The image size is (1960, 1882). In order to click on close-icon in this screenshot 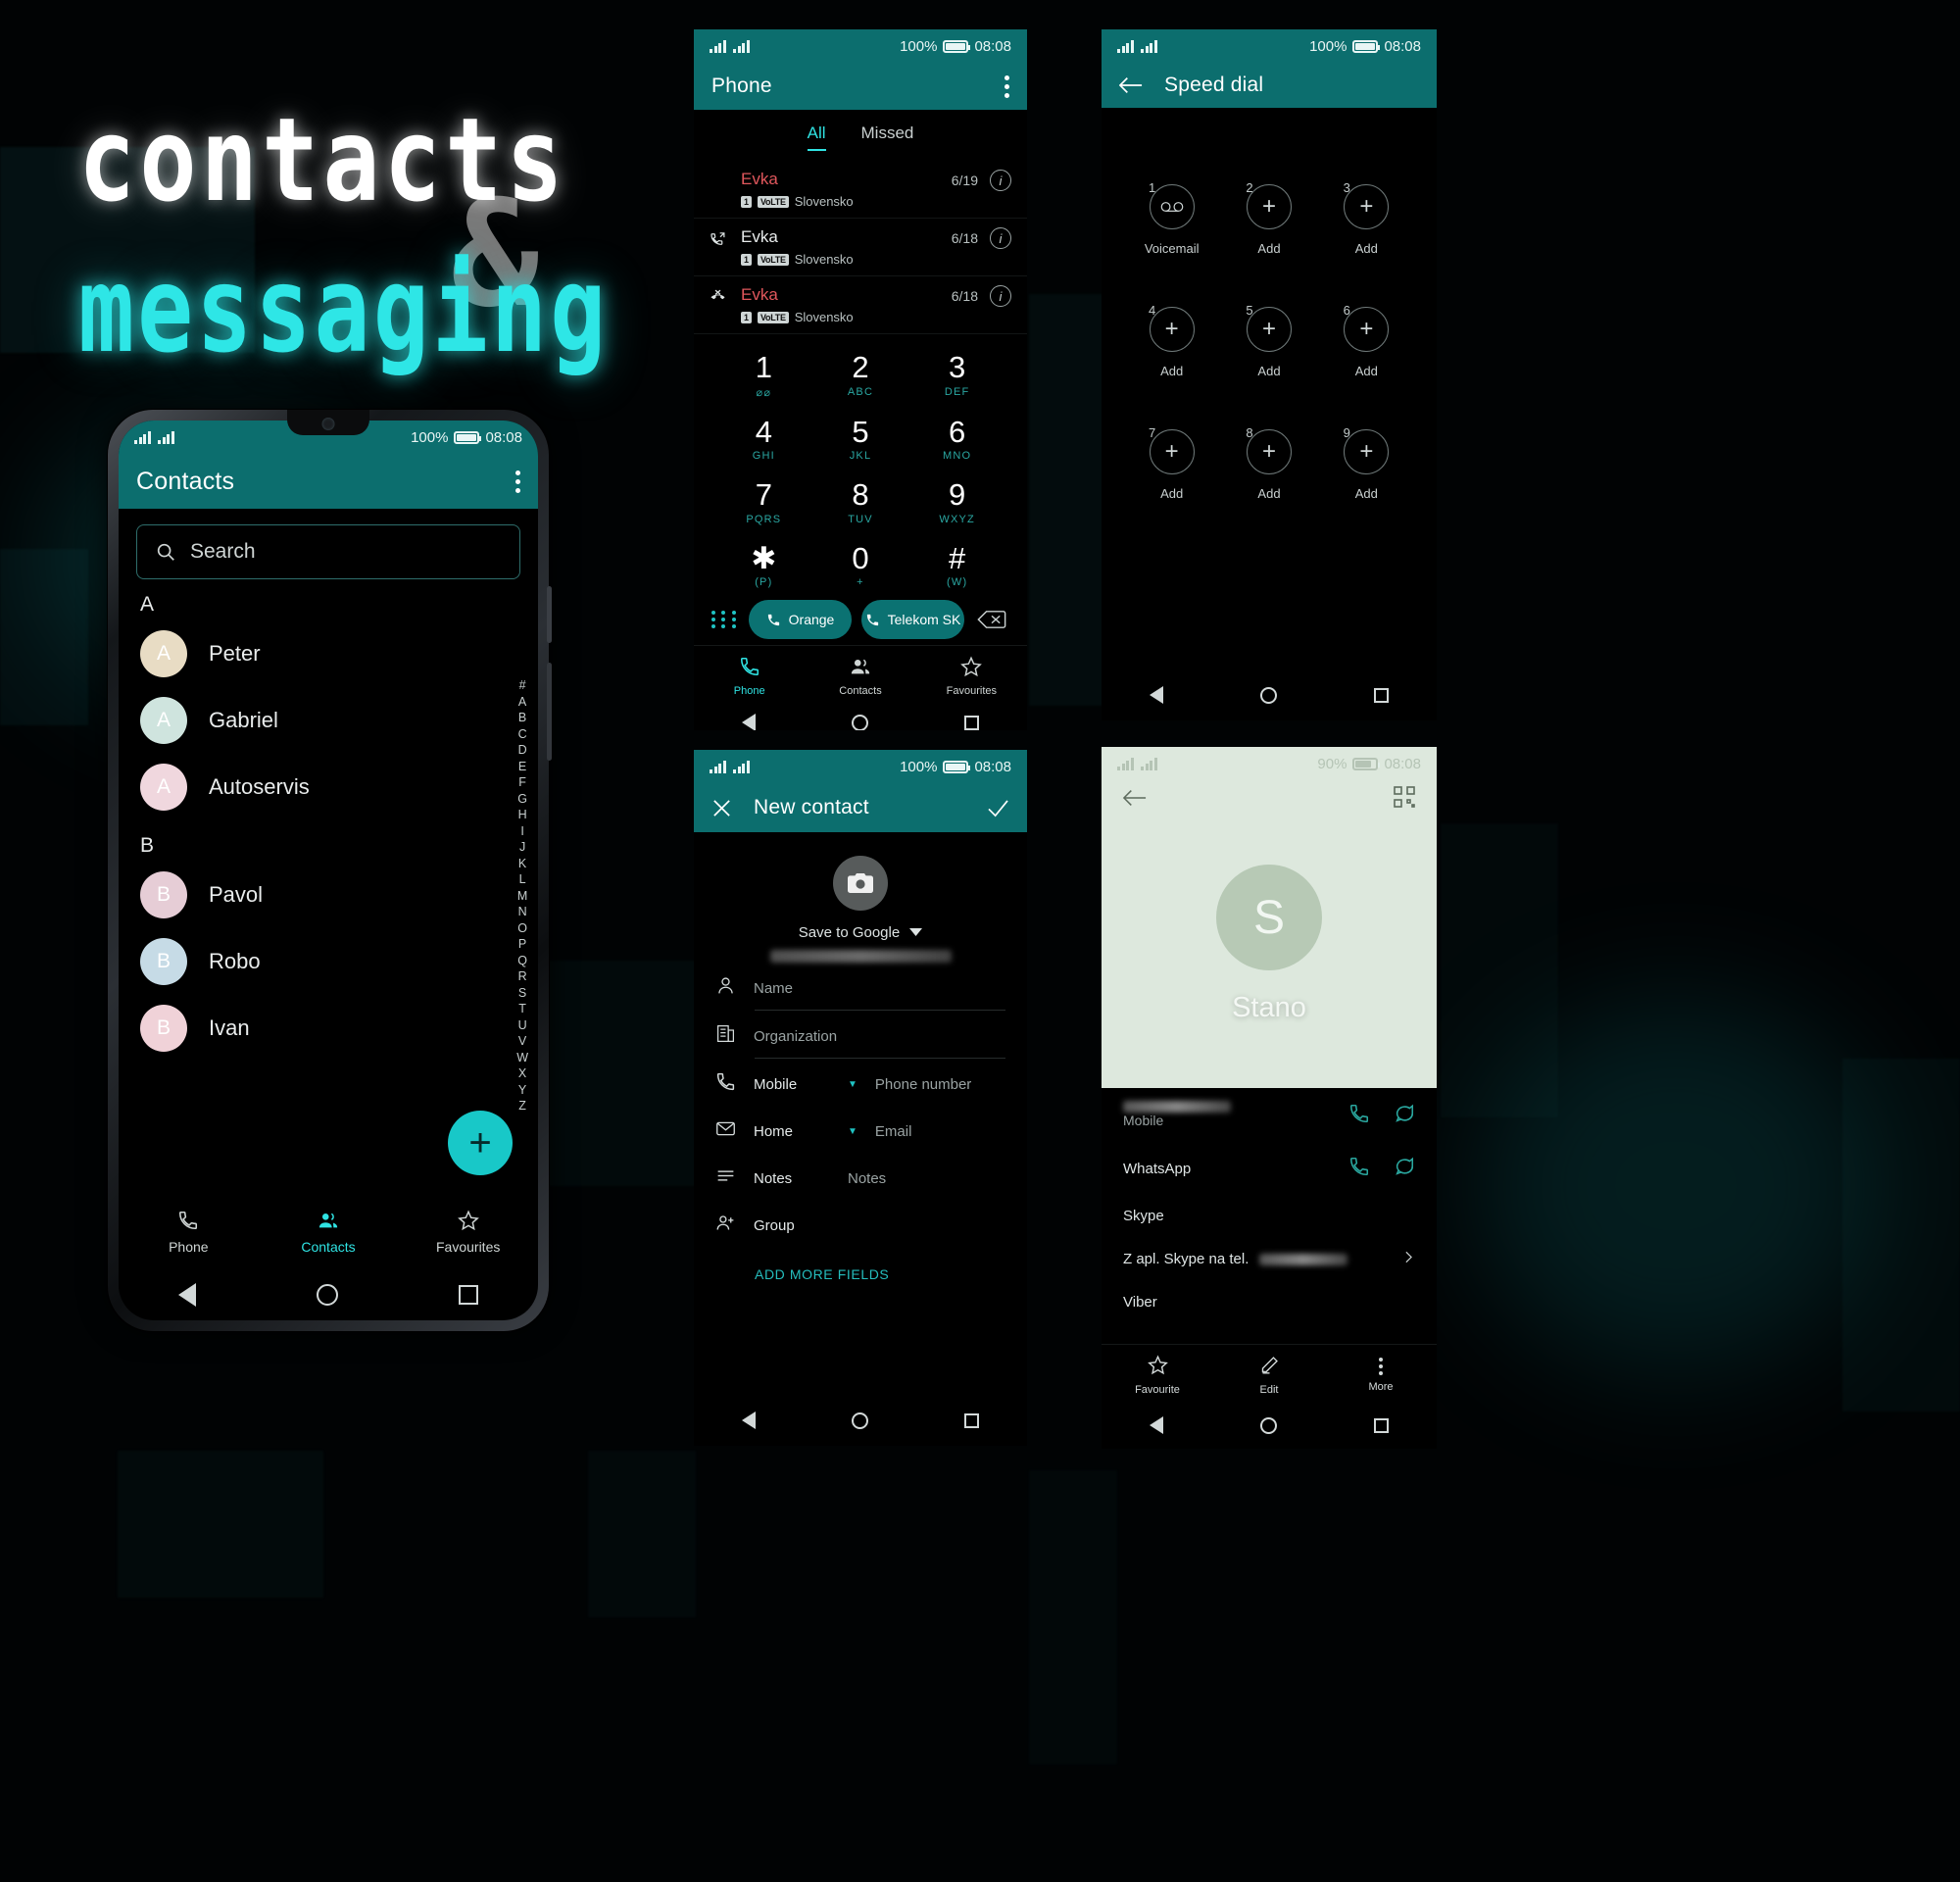, I will do `click(721, 808)`.